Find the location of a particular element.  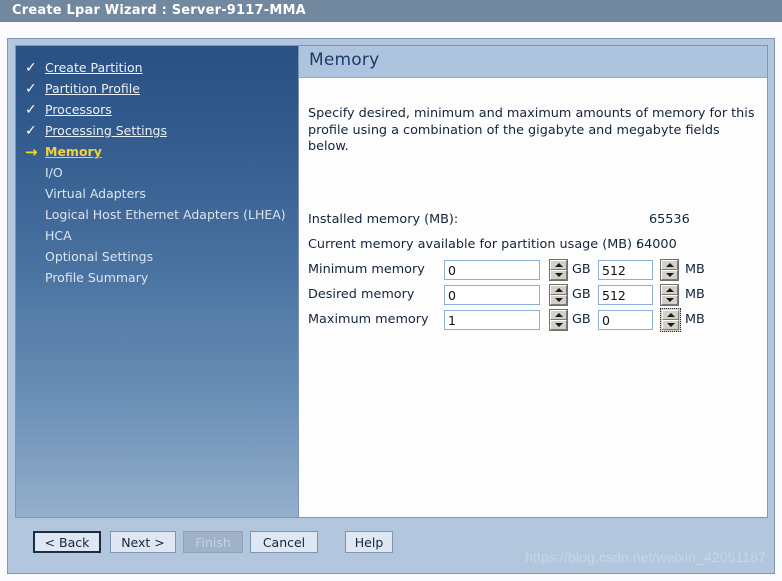

maximum-memory-mb-spinner is located at coordinates (670, 320).